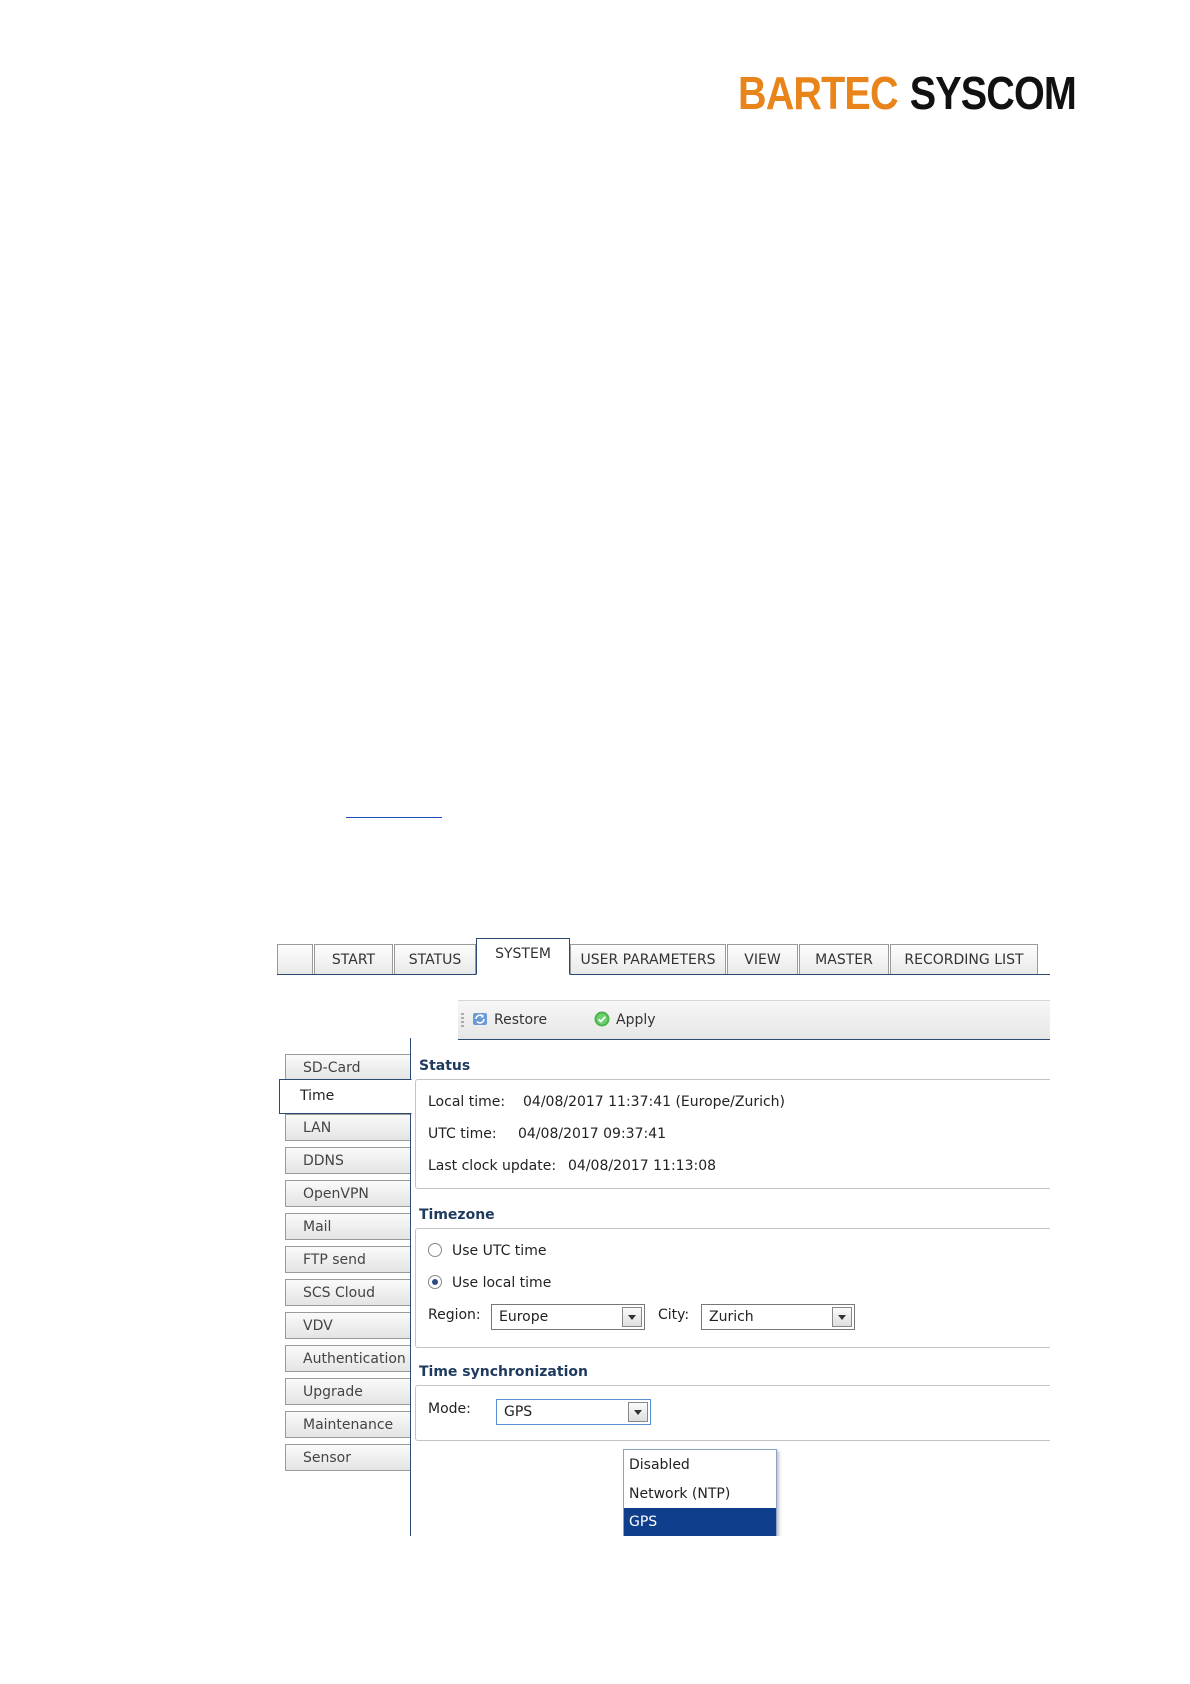 The width and height of the screenshot is (1190, 1684). What do you see at coordinates (844, 959) in the screenshot?
I see `tab-master: MASTER` at bounding box center [844, 959].